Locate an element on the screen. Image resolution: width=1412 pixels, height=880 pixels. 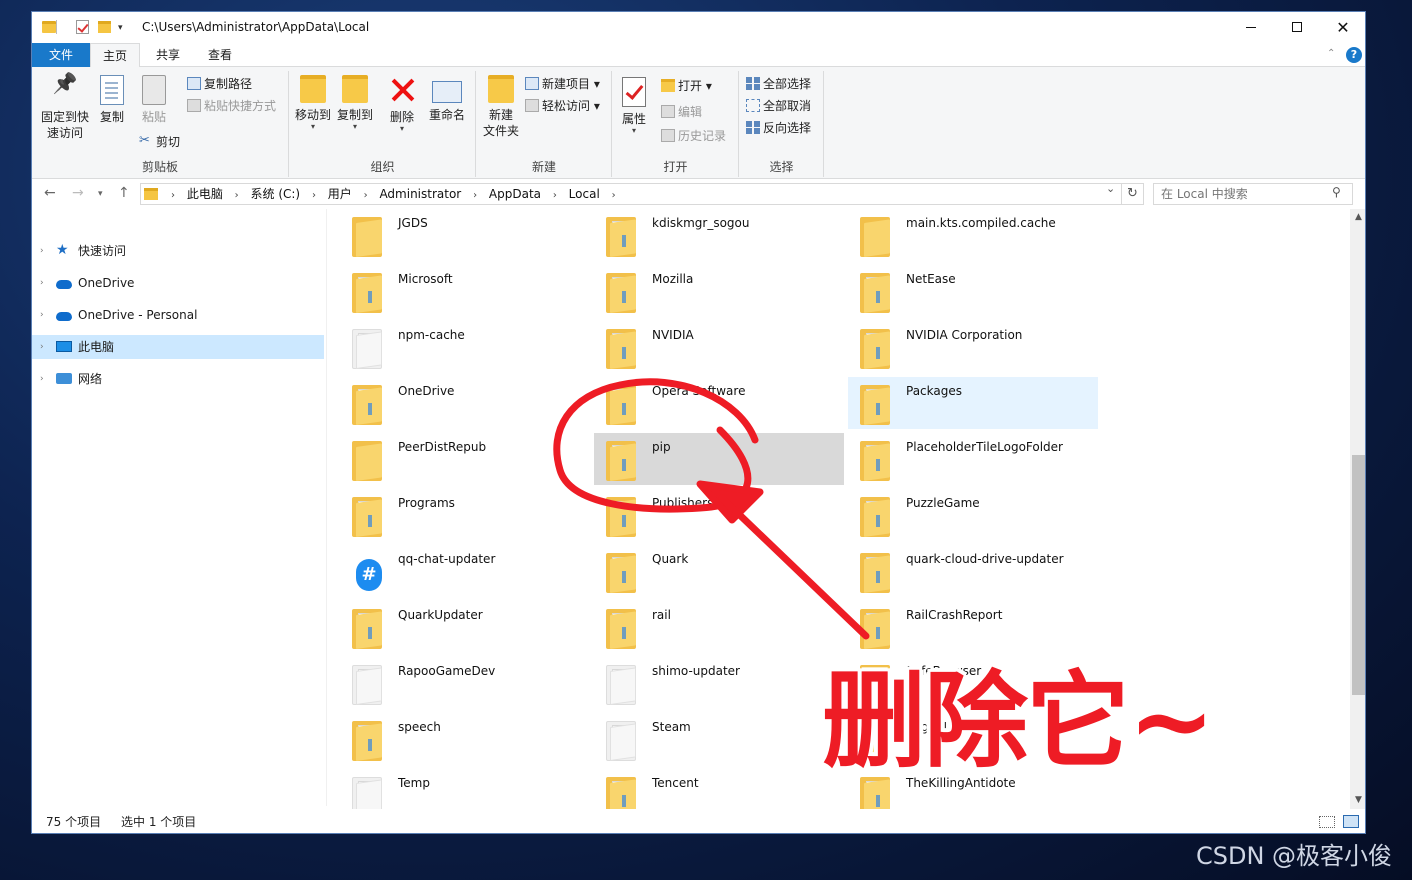
quick-access-dropdown-icon: ▾ is located at coordinates (120, 32).